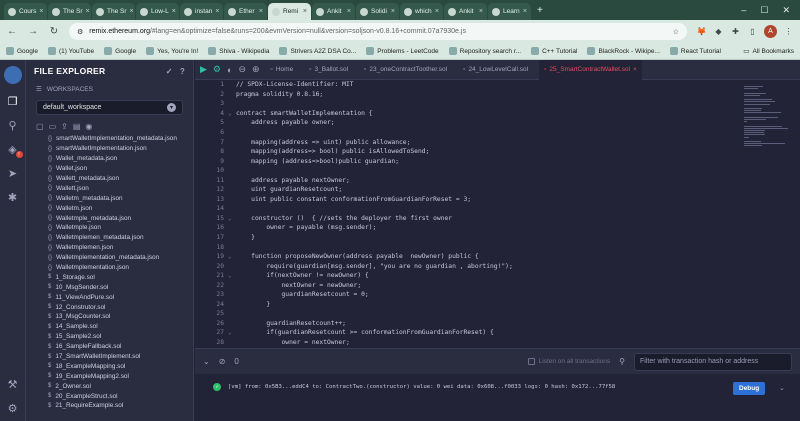 Image resolution: width=800 pixels, height=421 pixels. What do you see at coordinates (495, 70) in the screenshot?
I see `editor-tab: ▫ 24_LowLevelCall.sol` at bounding box center [495, 70].